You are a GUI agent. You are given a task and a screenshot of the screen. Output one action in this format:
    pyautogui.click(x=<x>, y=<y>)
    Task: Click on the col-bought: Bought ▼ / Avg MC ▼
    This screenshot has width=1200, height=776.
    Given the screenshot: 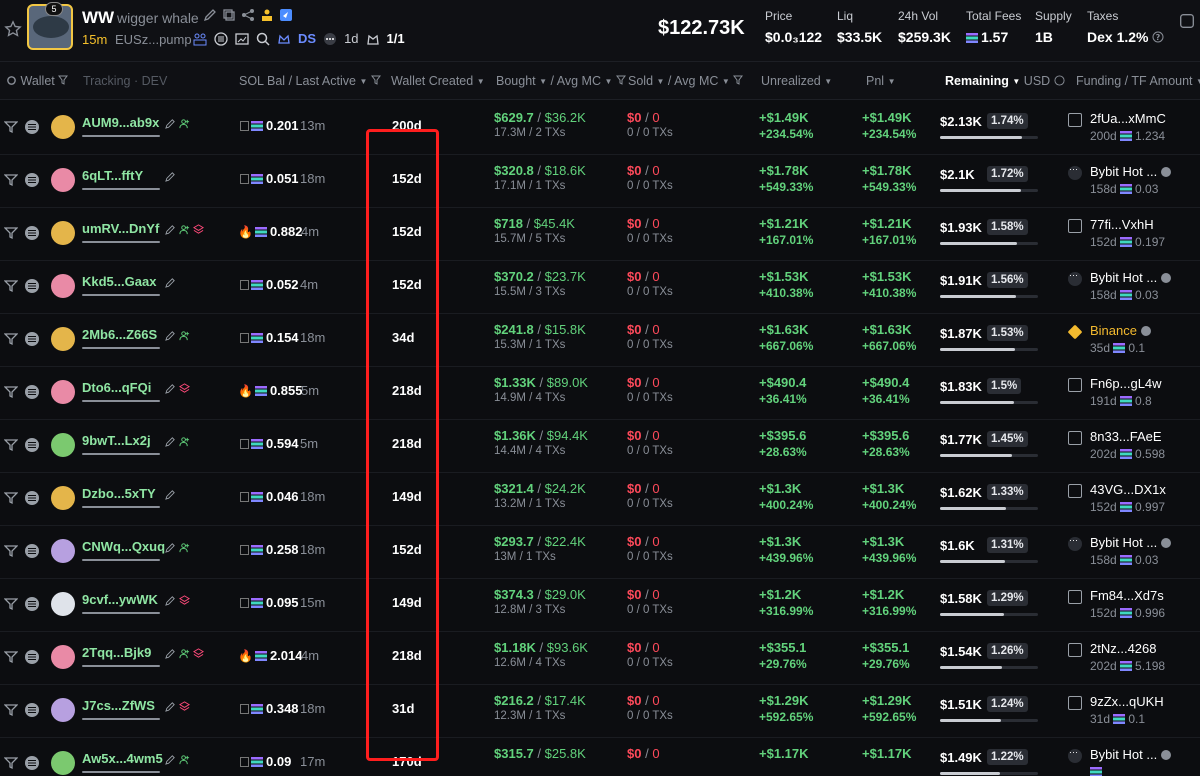 What is the action you would take?
    pyautogui.click(x=561, y=81)
    